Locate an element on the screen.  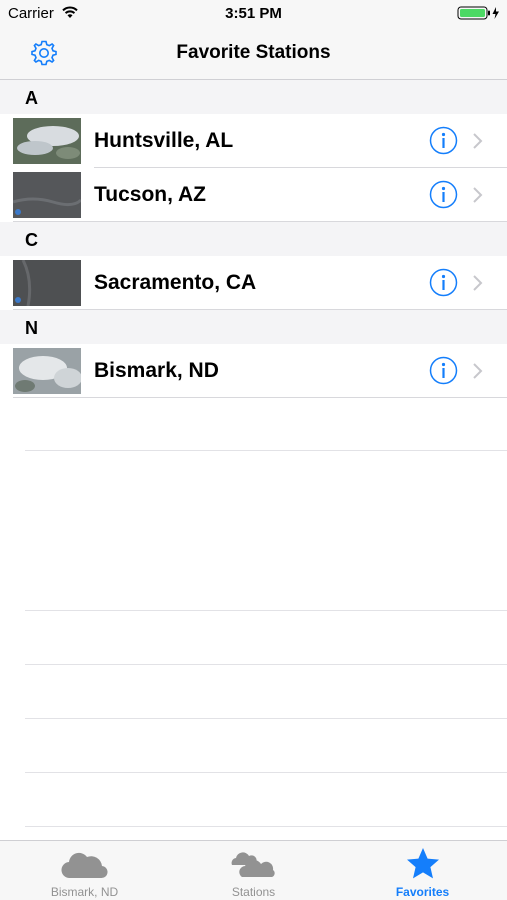
tab-label: Stations is located at coordinates (253, 892).